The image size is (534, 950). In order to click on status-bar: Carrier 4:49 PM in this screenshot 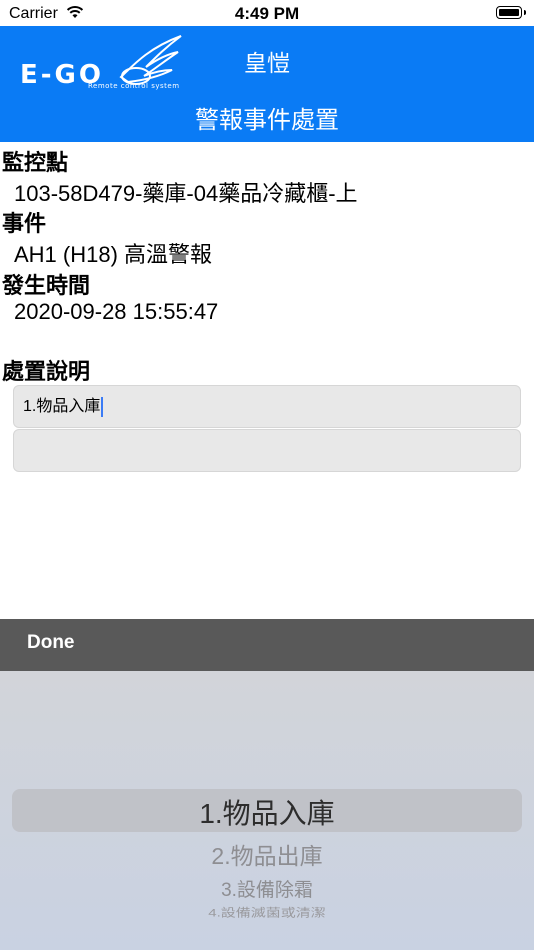, I will do `click(267, 13)`.